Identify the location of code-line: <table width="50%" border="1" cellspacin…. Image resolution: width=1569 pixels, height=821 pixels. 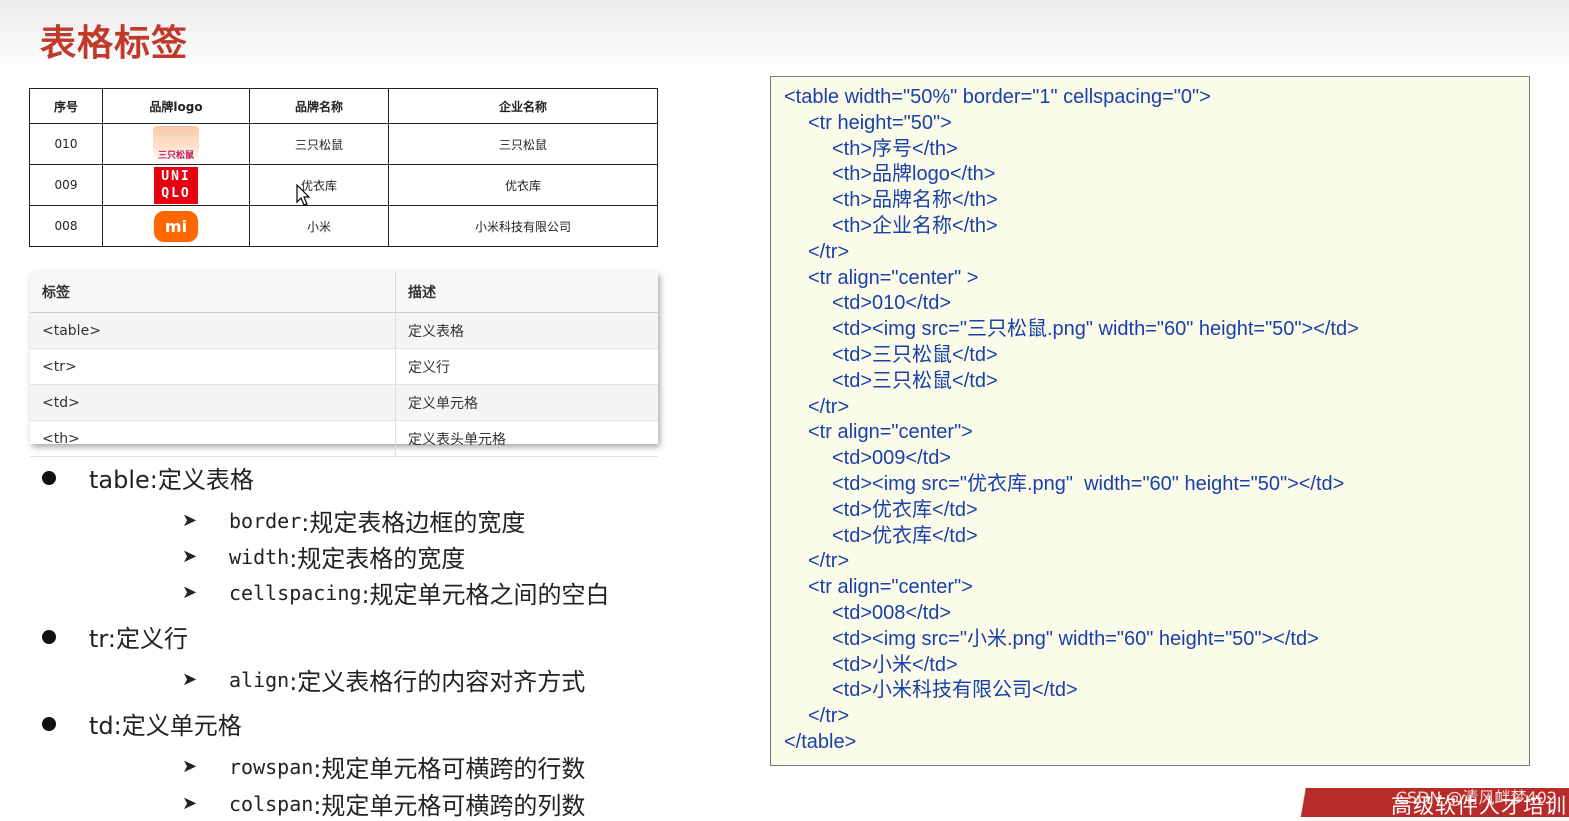
(997, 97).